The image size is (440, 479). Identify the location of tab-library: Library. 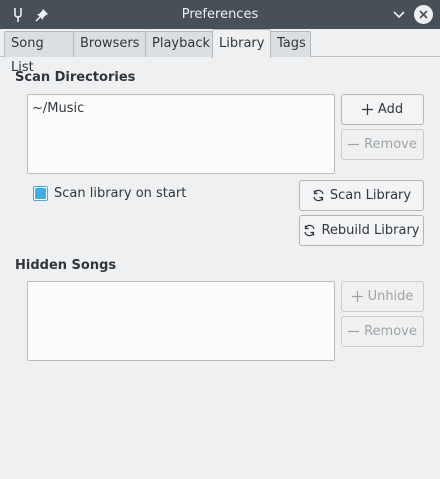
(241, 43).